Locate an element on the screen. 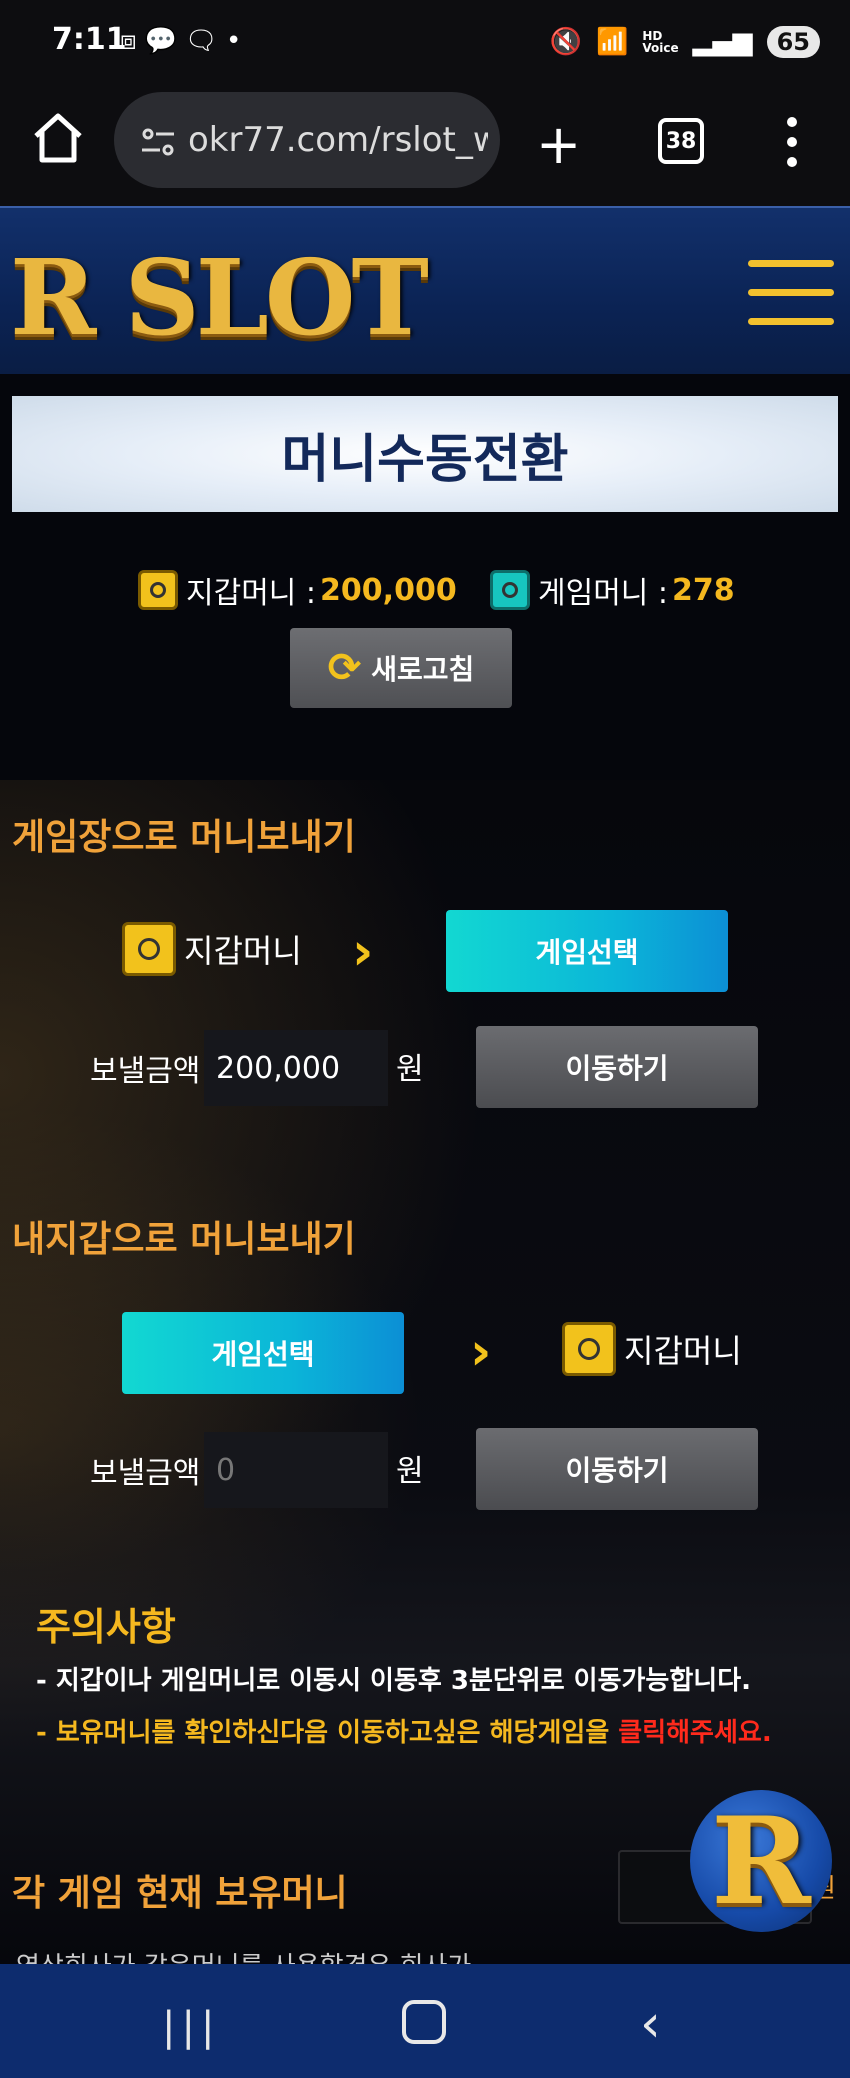 The width and height of the screenshot is (850, 2078). voice-label: Voice is located at coordinates (660, 48).